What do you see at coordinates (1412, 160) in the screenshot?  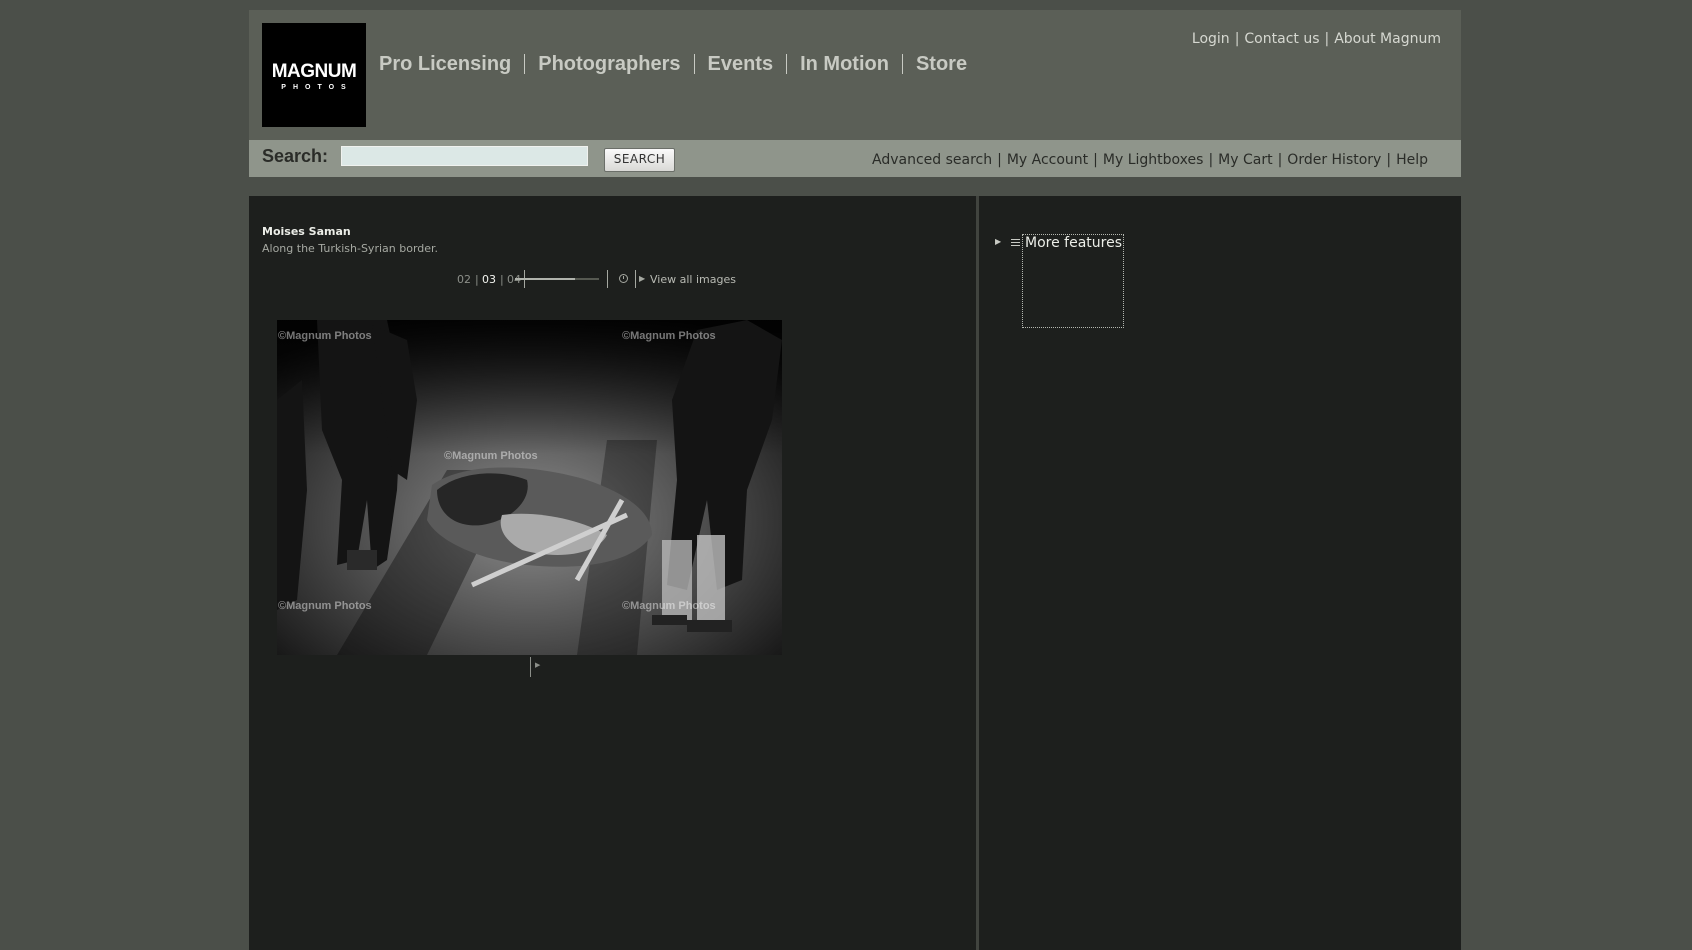 I see `help-link: Help` at bounding box center [1412, 160].